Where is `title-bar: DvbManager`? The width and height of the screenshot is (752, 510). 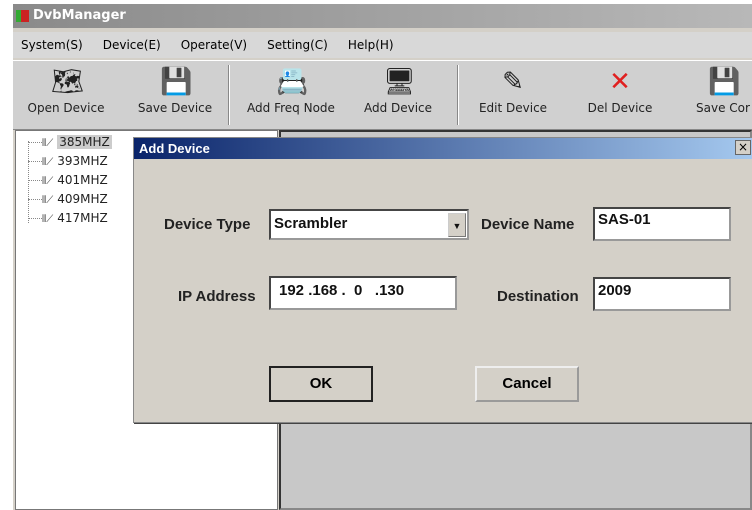 title-bar: DvbManager is located at coordinates (382, 16).